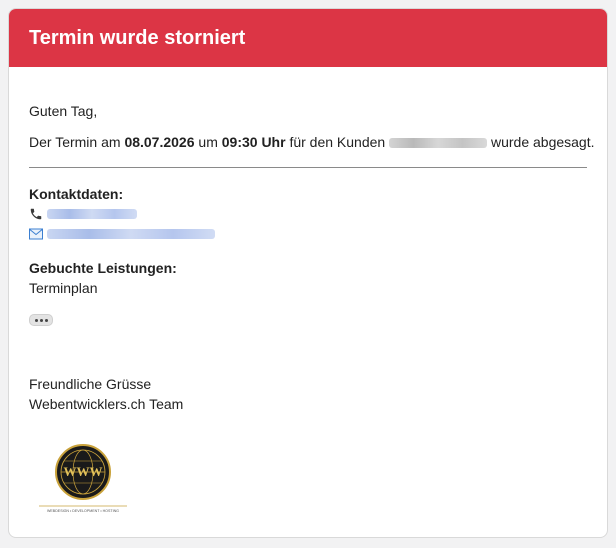 Image resolution: width=616 pixels, height=548 pixels. I want to click on company-logo: WWW WEBDESIGN • DEVELOPMENT • HOSTING, so click(83, 476).